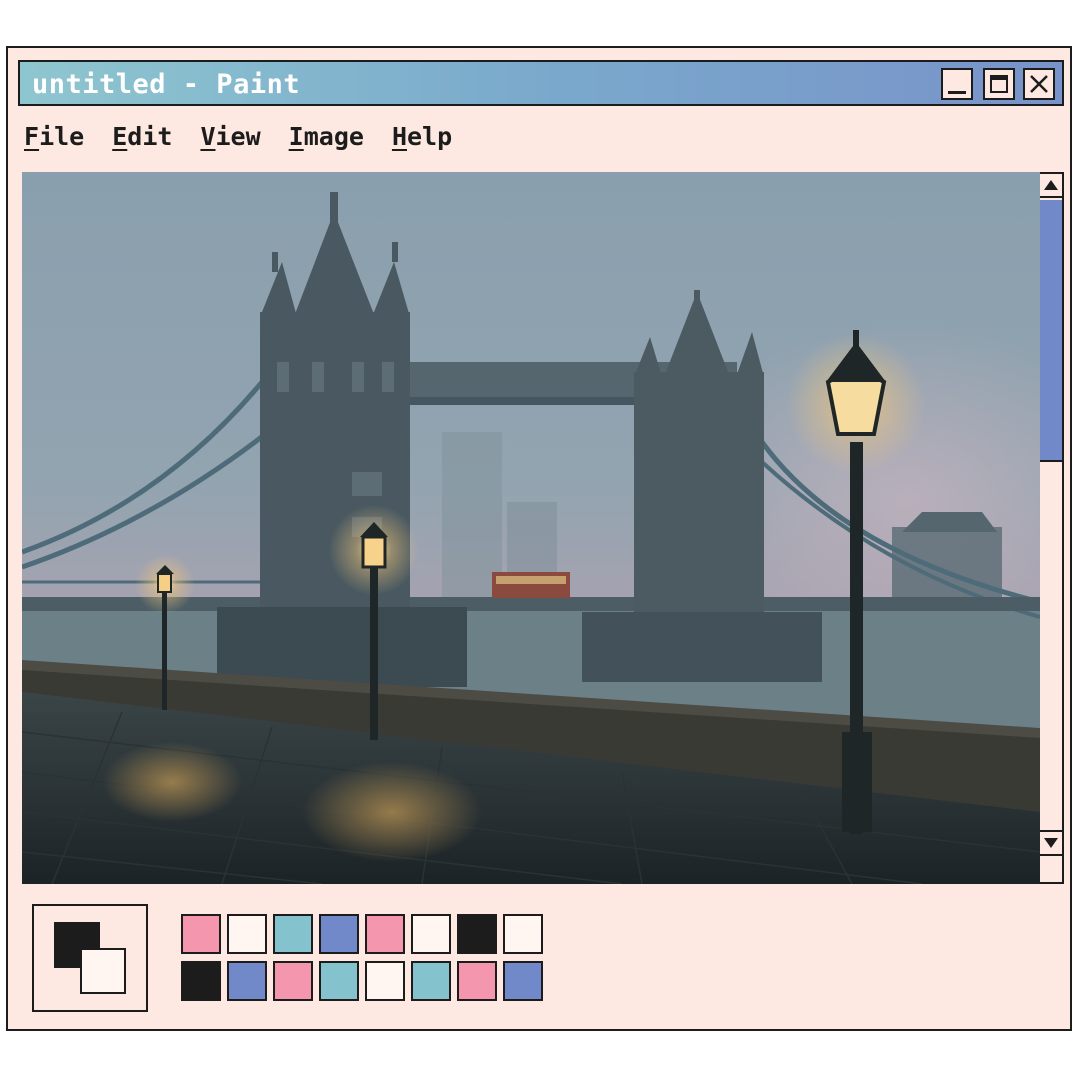 The width and height of the screenshot is (1080, 1080). Describe the element at coordinates (422, 140) in the screenshot. I see `menu-help: Help` at that location.